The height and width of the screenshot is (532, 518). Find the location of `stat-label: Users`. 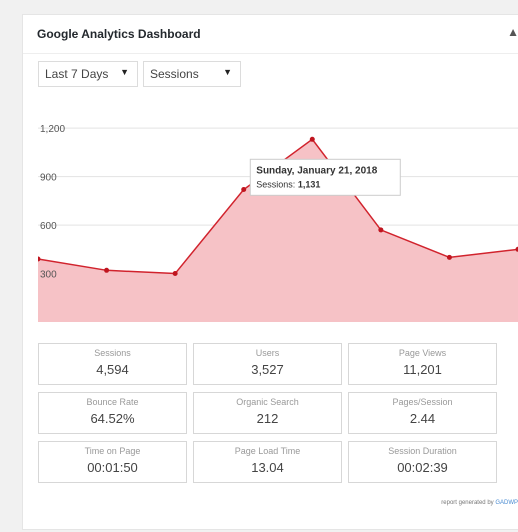

stat-label: Users is located at coordinates (267, 353).